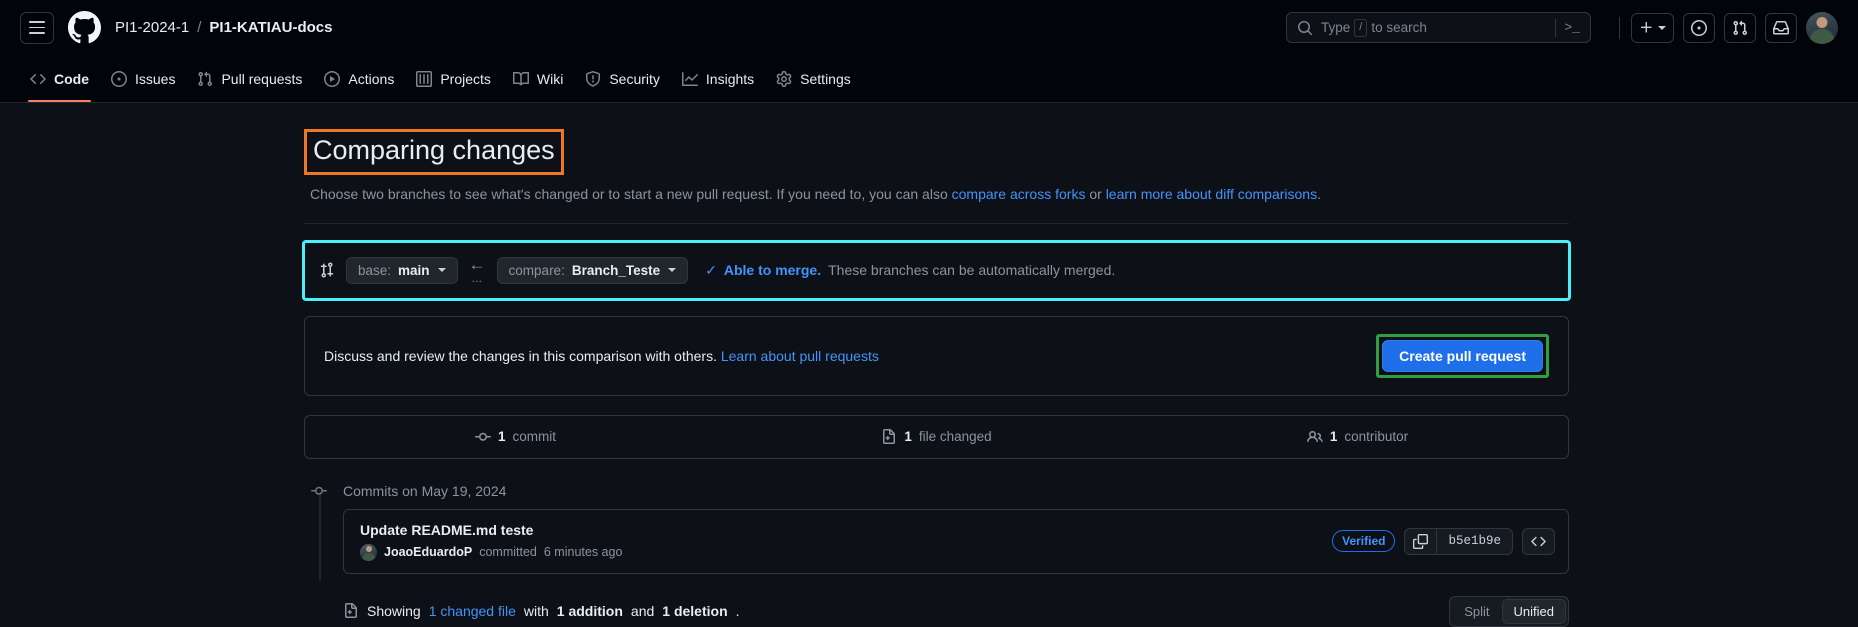 This screenshot has height=627, width=1858. I want to click on code-icon, so click(1538, 541).